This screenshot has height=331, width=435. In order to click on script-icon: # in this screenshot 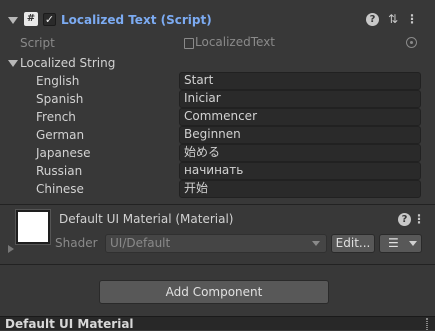, I will do `click(31, 19)`.